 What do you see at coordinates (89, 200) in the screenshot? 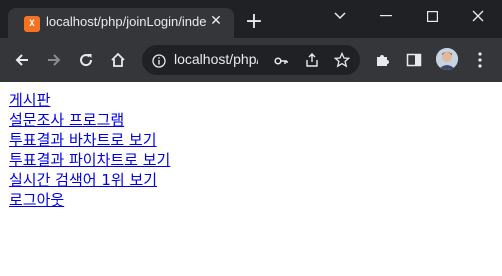
I see `link-logout: 로그아웃` at bounding box center [89, 200].